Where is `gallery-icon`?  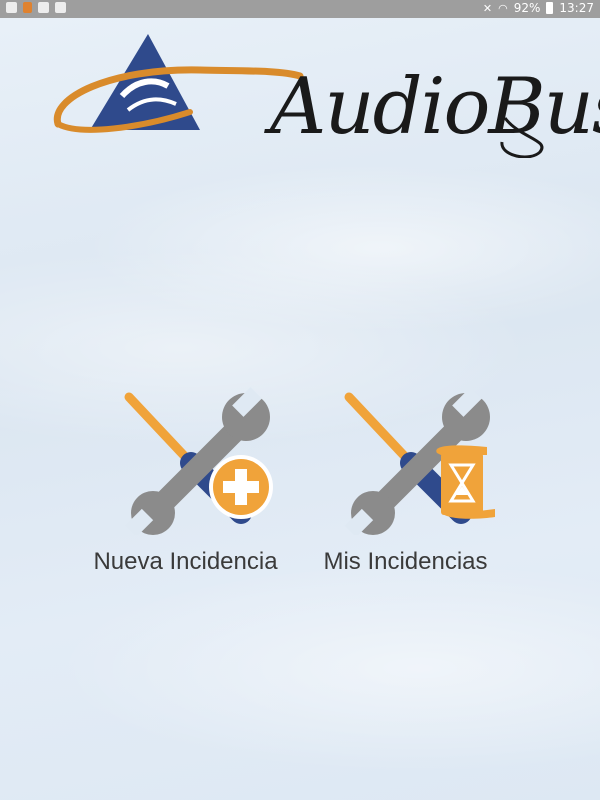 gallery-icon is located at coordinates (11, 7).